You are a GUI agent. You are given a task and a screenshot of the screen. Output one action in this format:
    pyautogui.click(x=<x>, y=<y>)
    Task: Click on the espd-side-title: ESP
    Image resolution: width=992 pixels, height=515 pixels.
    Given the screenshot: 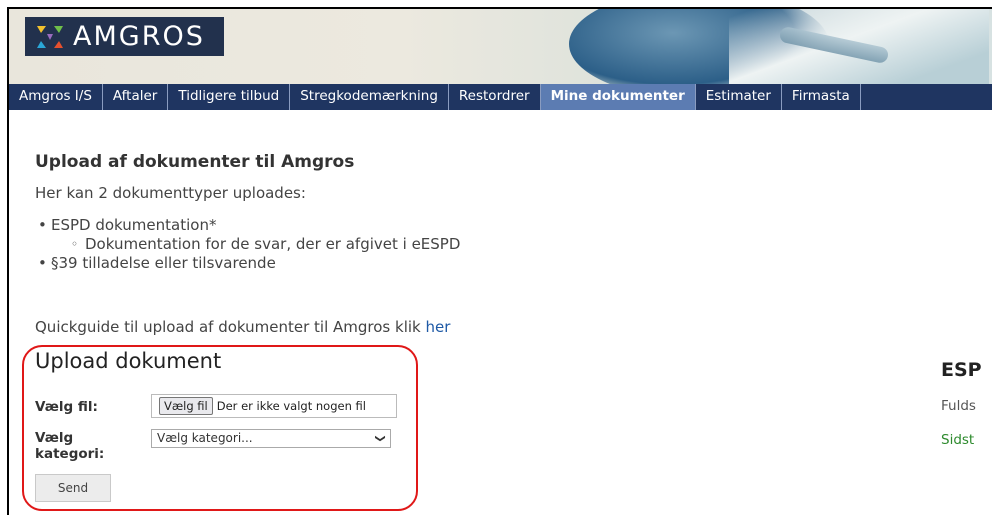 What is the action you would take?
    pyautogui.click(x=961, y=370)
    